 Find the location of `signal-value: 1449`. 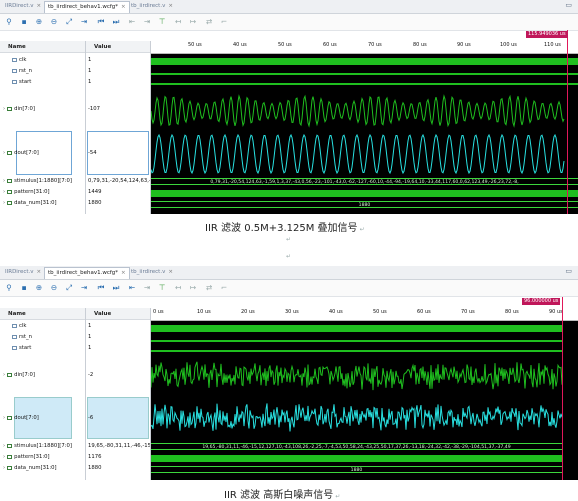

signal-value: 1449 is located at coordinates (95, 192).